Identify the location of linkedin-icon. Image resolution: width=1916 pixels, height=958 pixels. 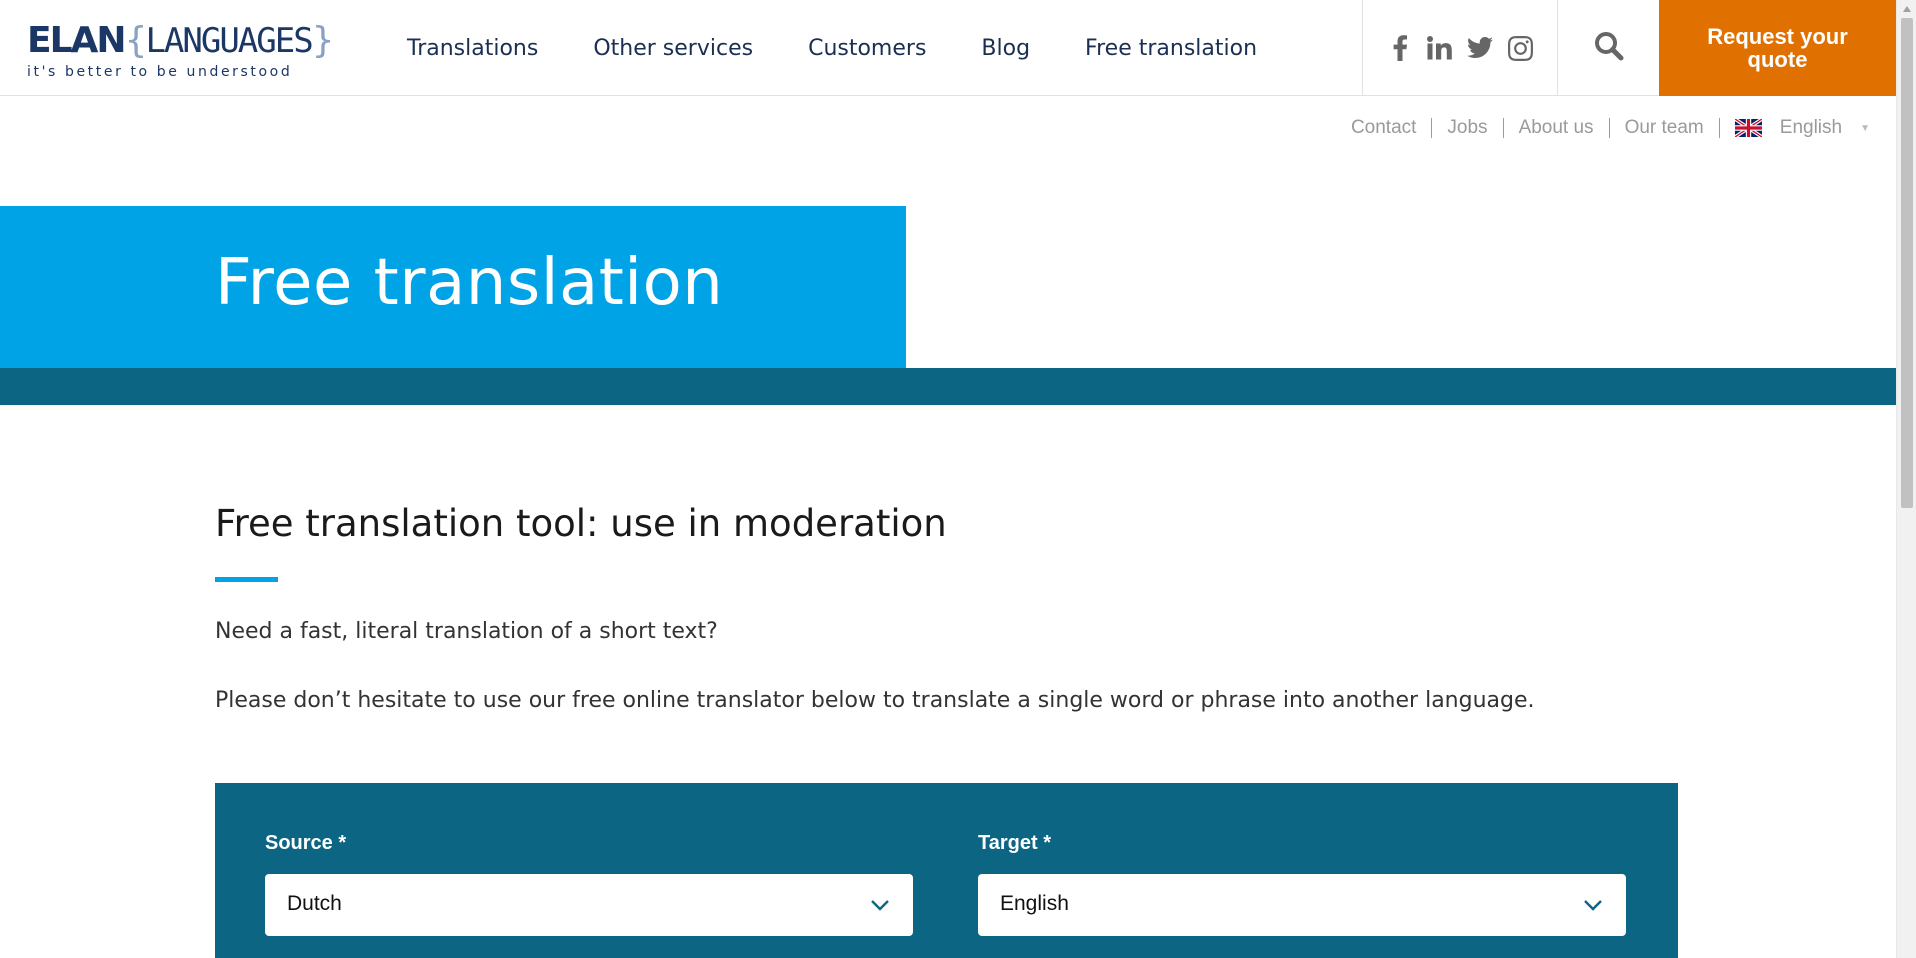
(1440, 48).